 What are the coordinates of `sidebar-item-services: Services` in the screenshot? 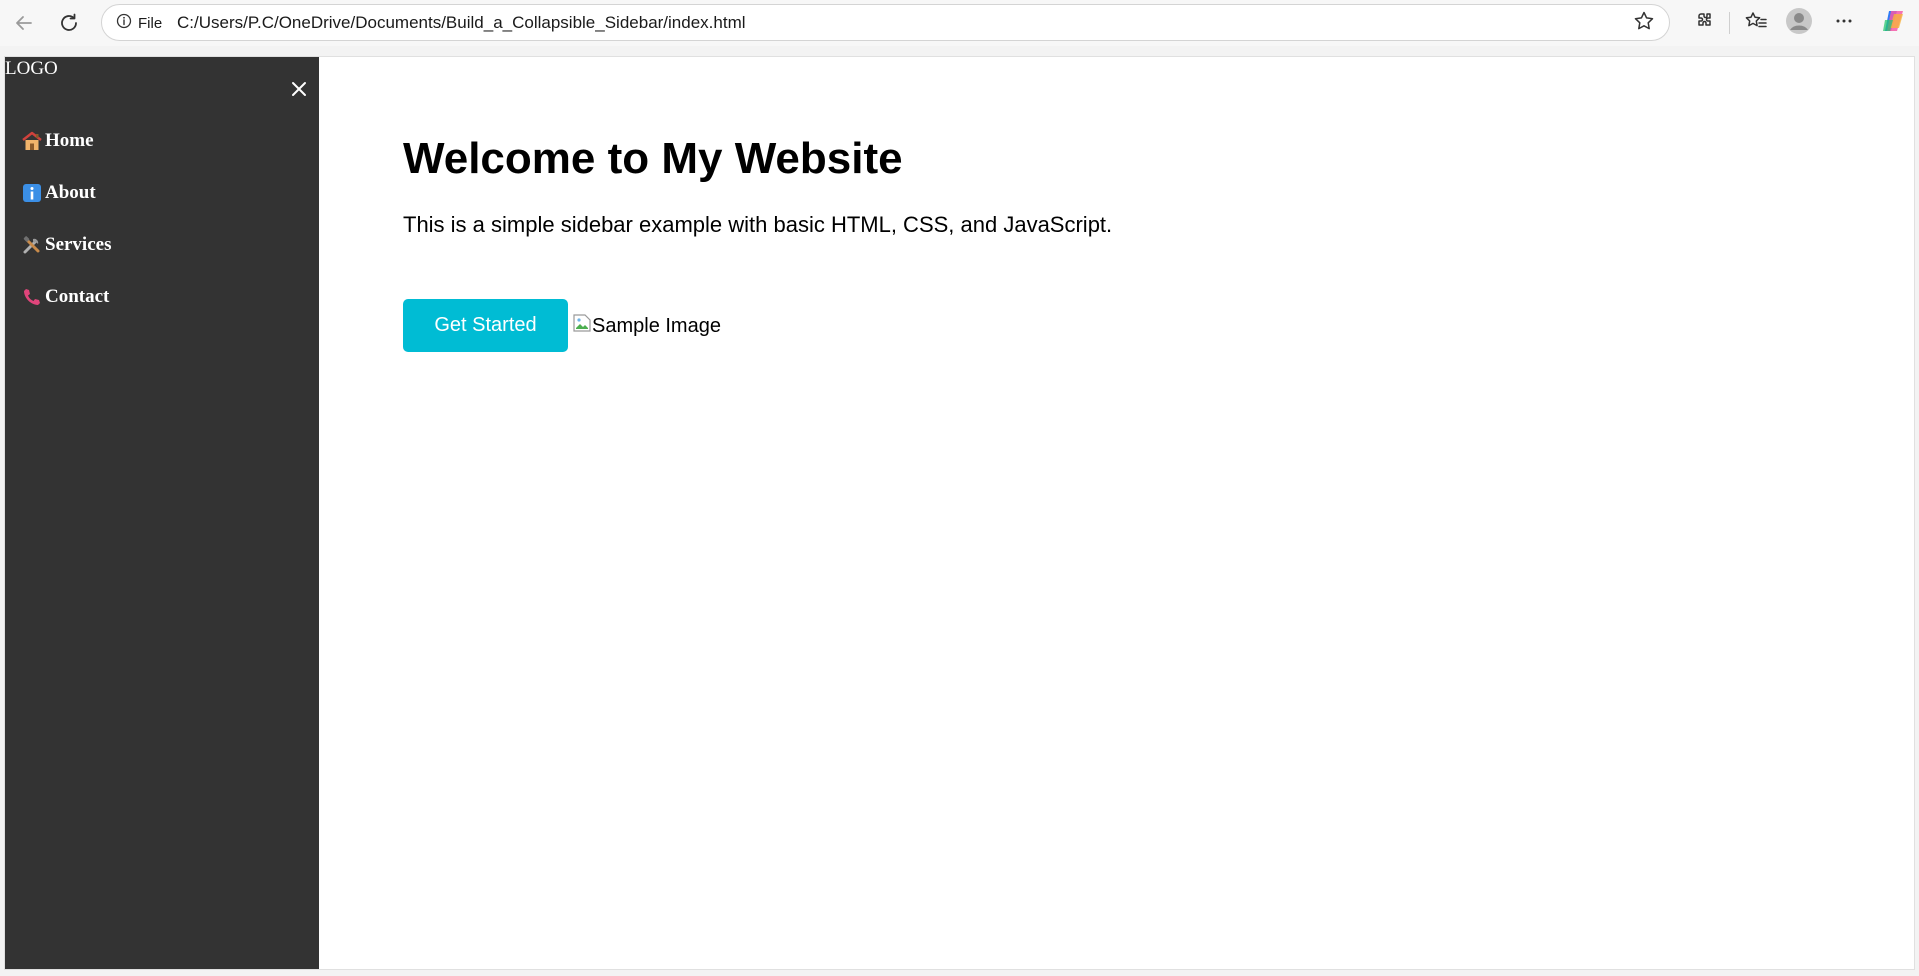 It's located at (66, 245).